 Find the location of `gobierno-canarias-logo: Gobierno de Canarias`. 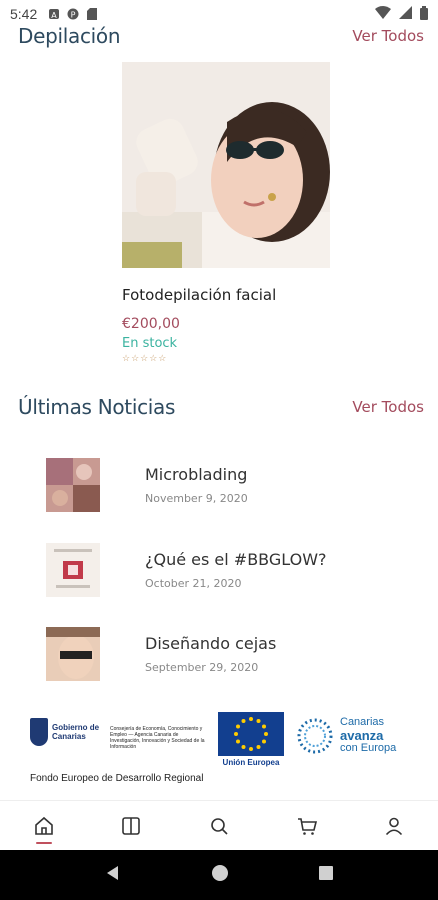

gobierno-canarias-logo: Gobierno de Canarias is located at coordinates (65, 732).